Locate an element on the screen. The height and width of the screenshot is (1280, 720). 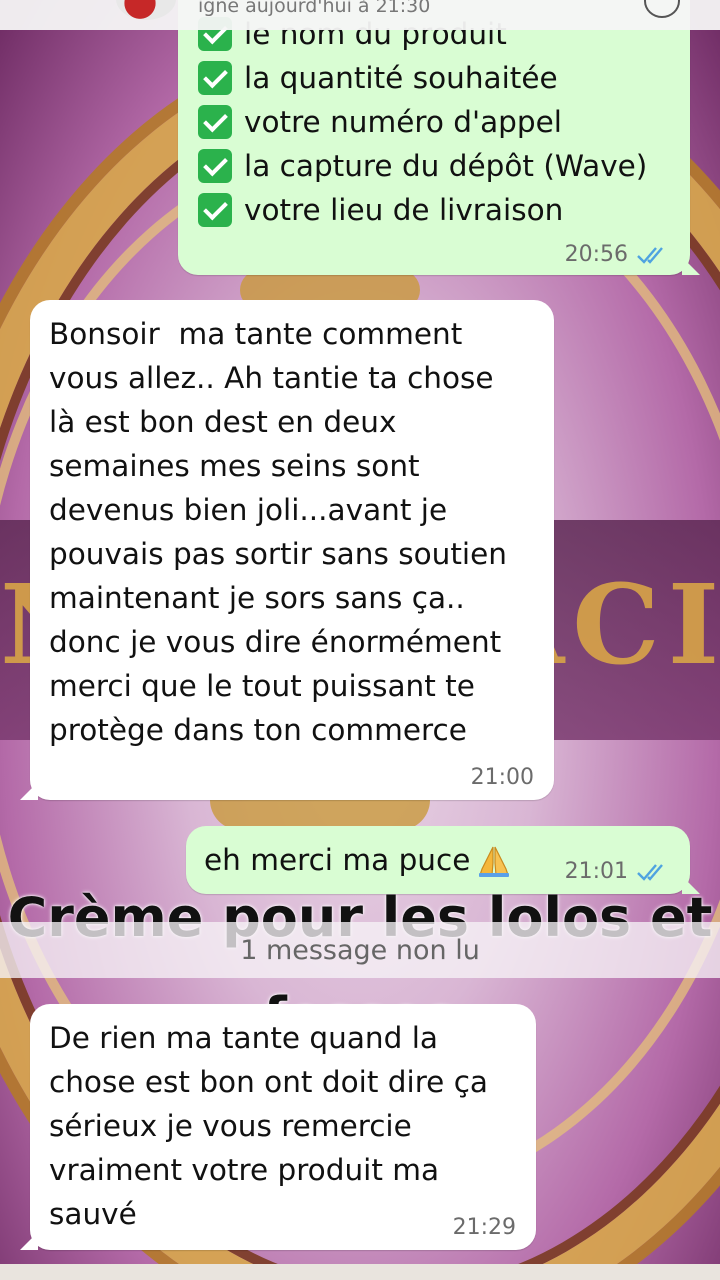
list-item: la capture du dépôt (Wave) is located at coordinates (422, 166).